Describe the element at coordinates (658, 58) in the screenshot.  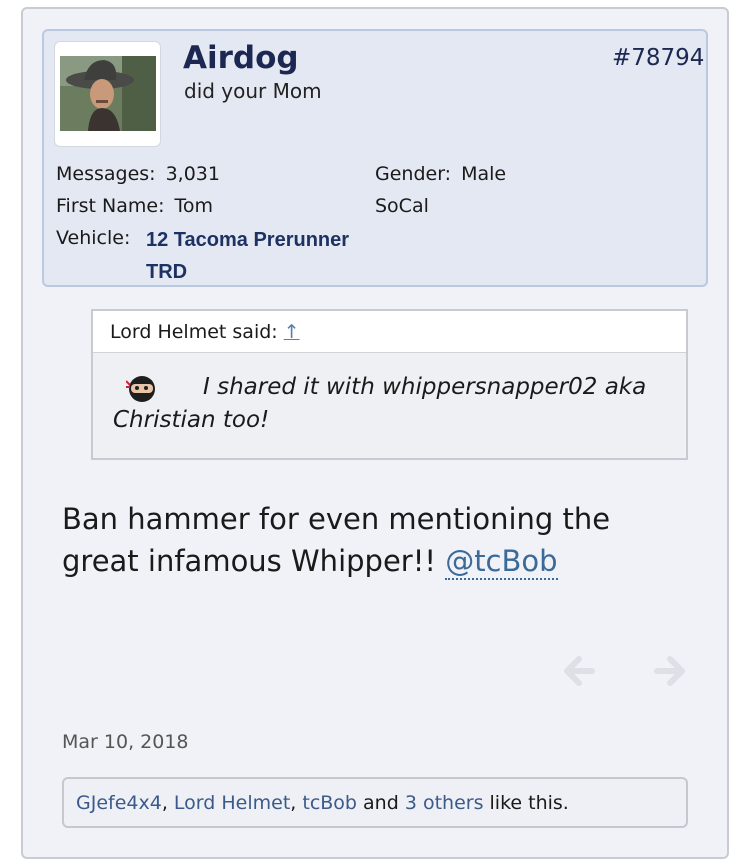
I see `post-permalink: #78794` at that location.